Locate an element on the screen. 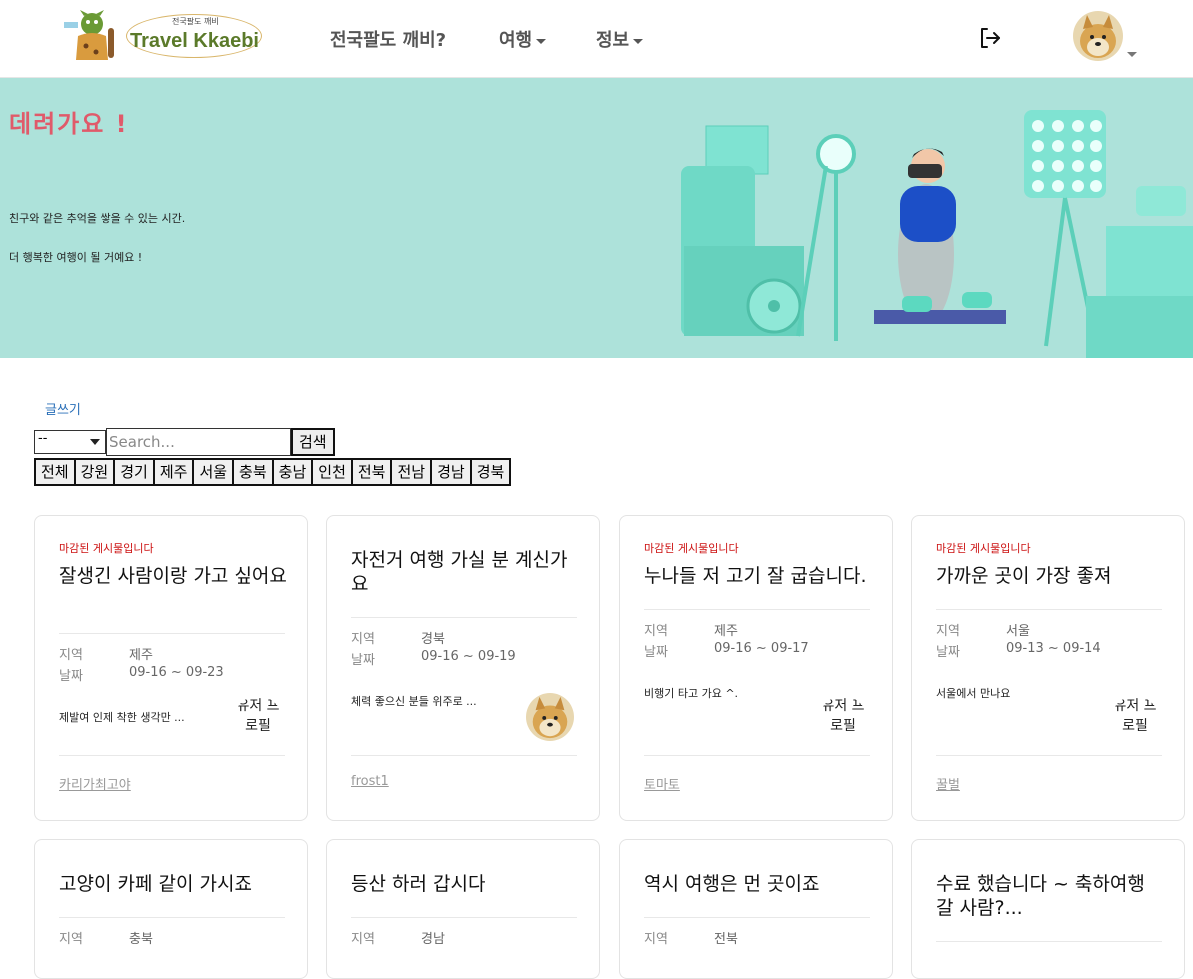 Image resolution: width=1193 pixels, height=979 pixels. region-button-gyeongnam: 경남 is located at coordinates (451, 472).